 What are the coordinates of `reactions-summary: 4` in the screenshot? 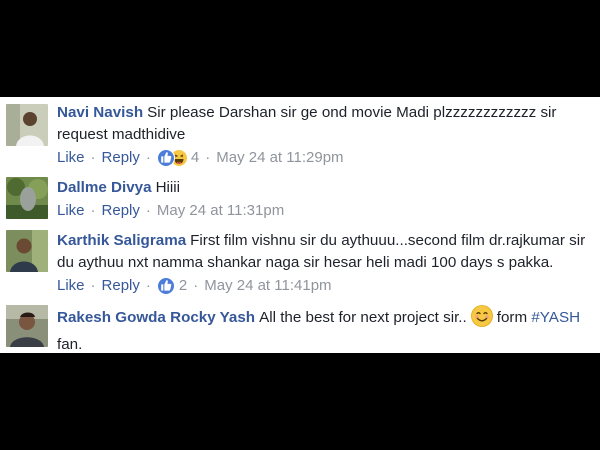 It's located at (178, 158).